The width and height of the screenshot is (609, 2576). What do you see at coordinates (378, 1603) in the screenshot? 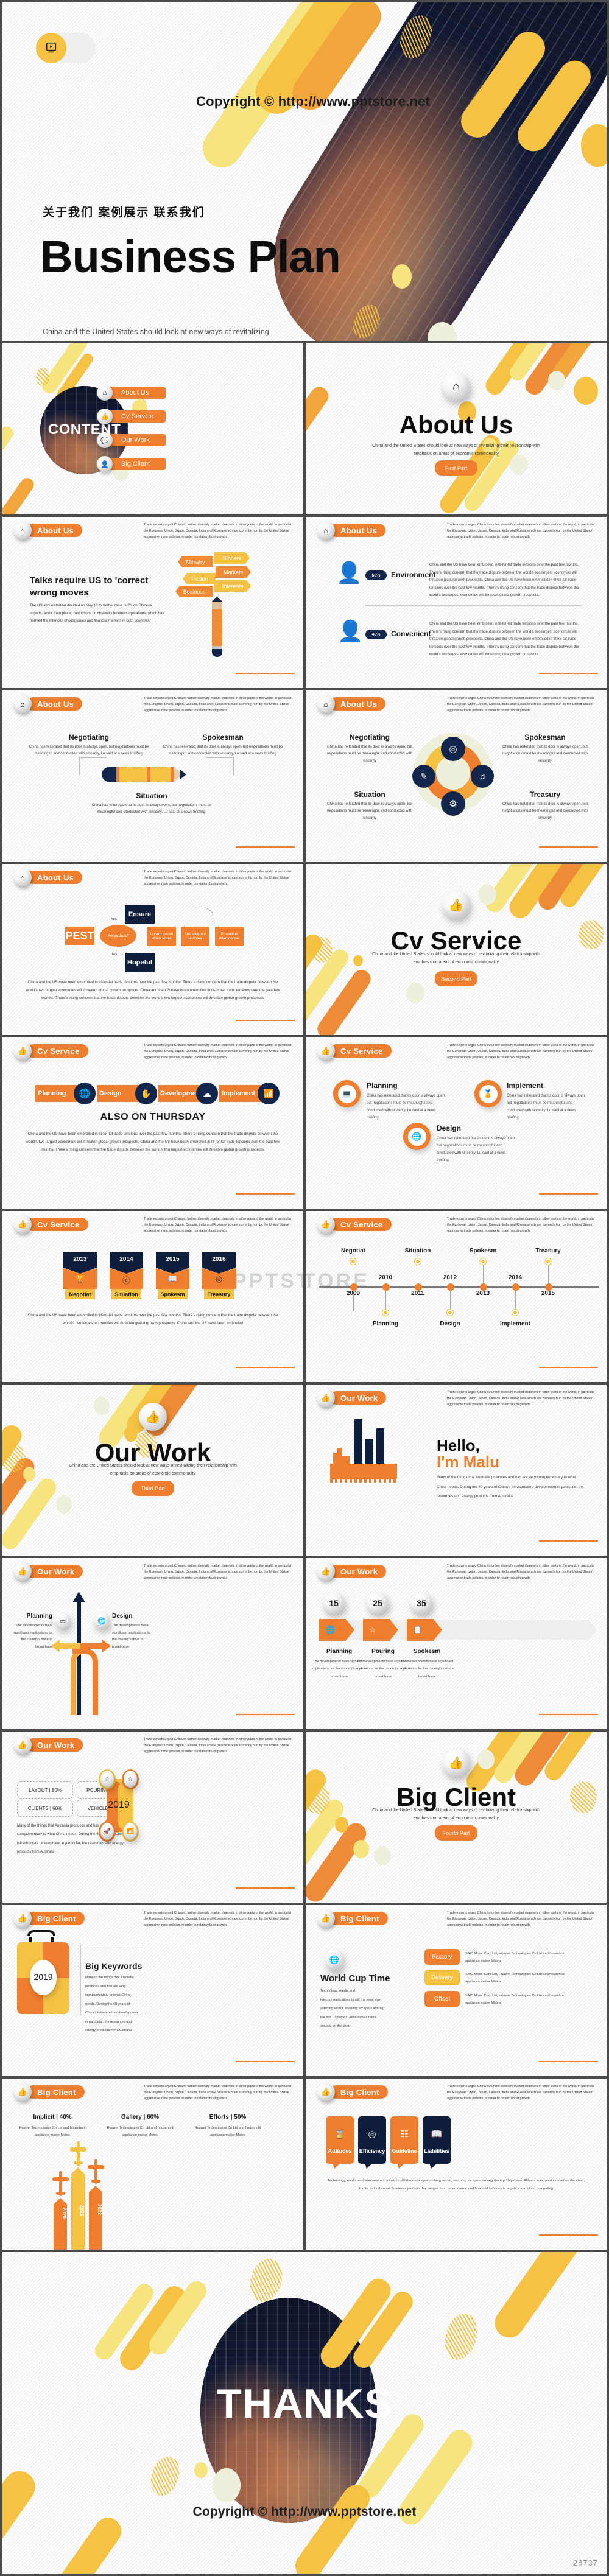
I see `step-number: 25` at bounding box center [378, 1603].